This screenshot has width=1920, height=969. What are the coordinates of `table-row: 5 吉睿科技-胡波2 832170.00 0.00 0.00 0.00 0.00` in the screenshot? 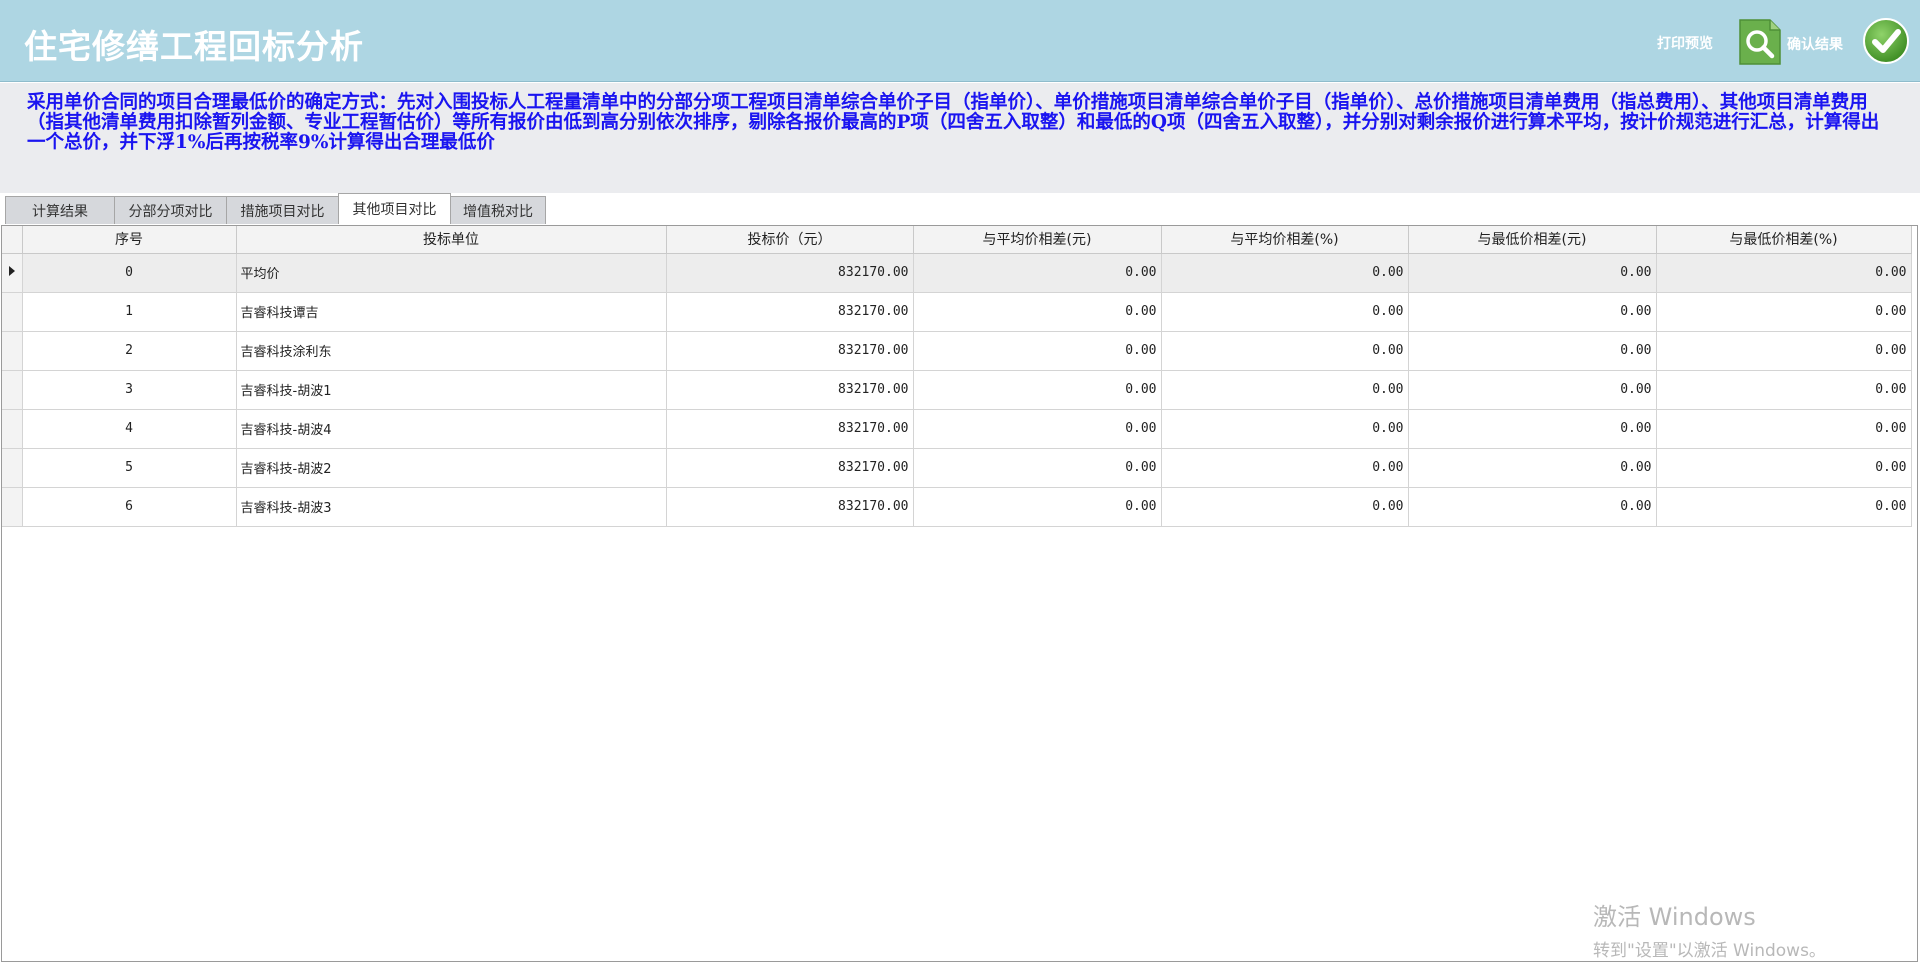 It's located at (957, 468).